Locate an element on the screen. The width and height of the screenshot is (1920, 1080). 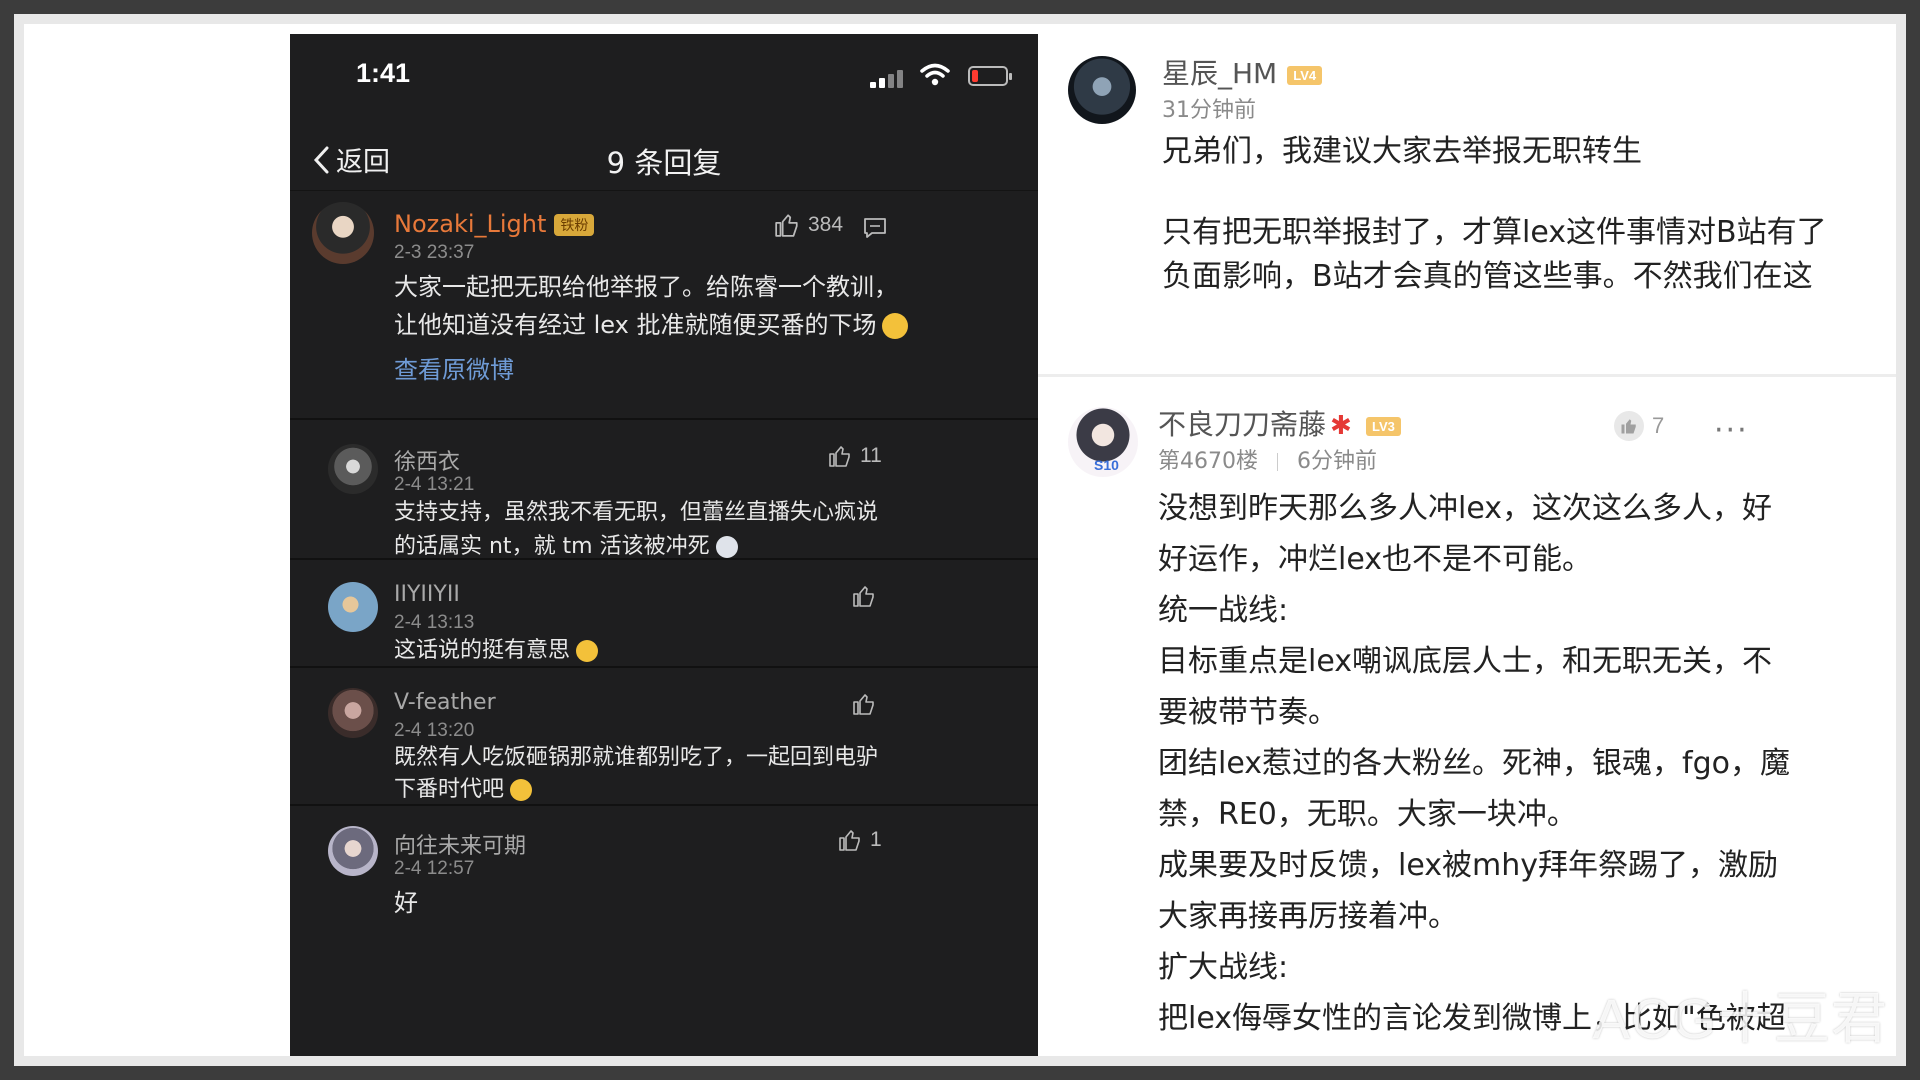
username-text: 星辰_HM is located at coordinates (1220, 73).